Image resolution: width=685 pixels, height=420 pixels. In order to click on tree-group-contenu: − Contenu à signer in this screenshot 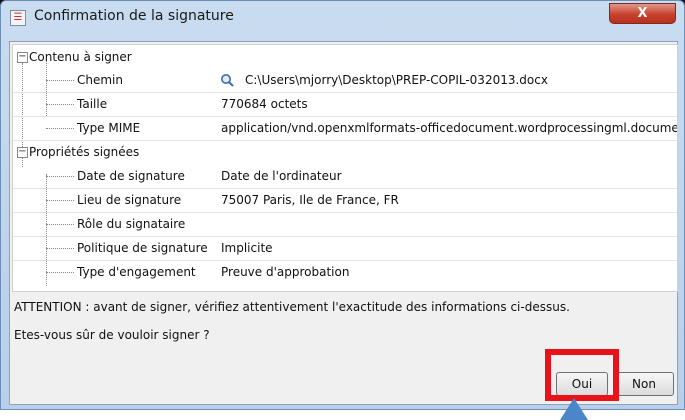, I will do `click(345, 57)`.